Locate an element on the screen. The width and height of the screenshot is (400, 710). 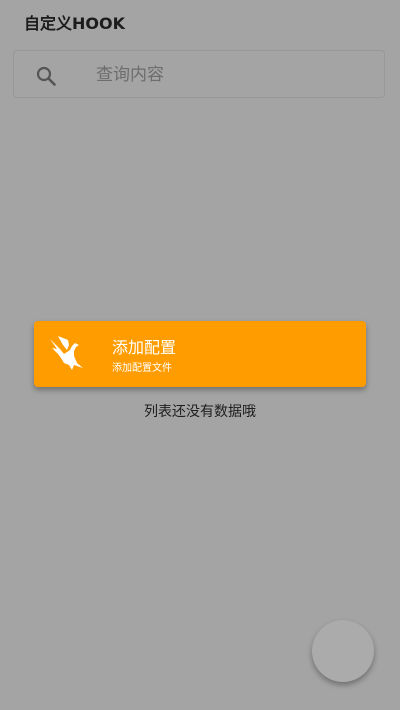
floating-action-button is located at coordinates (343, 651).